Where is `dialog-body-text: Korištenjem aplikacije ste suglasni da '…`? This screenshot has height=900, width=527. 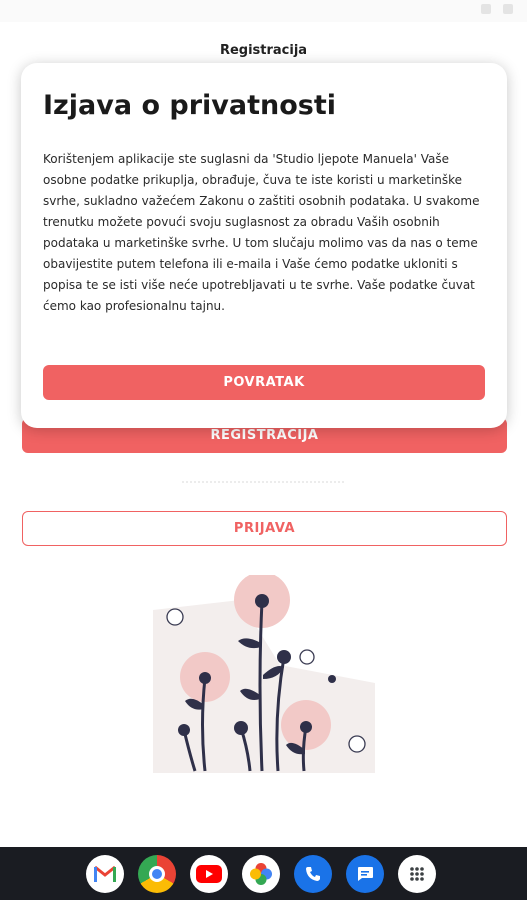
dialog-body-text: Korištenjem aplikacije ste suglasni da '… is located at coordinates (261, 232).